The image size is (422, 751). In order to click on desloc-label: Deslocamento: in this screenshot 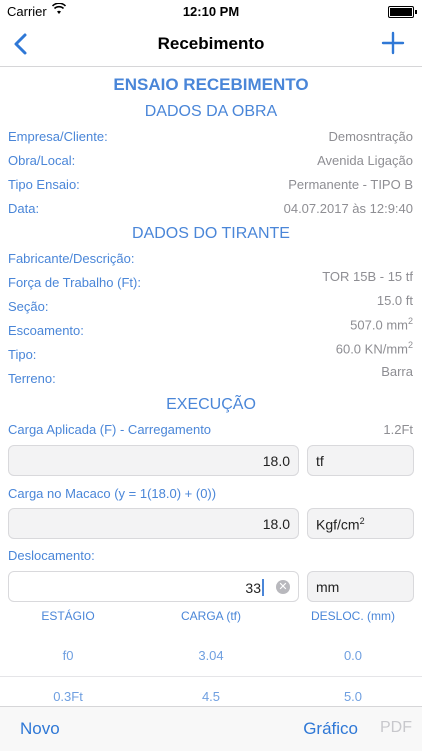, I will do `click(51, 555)`.